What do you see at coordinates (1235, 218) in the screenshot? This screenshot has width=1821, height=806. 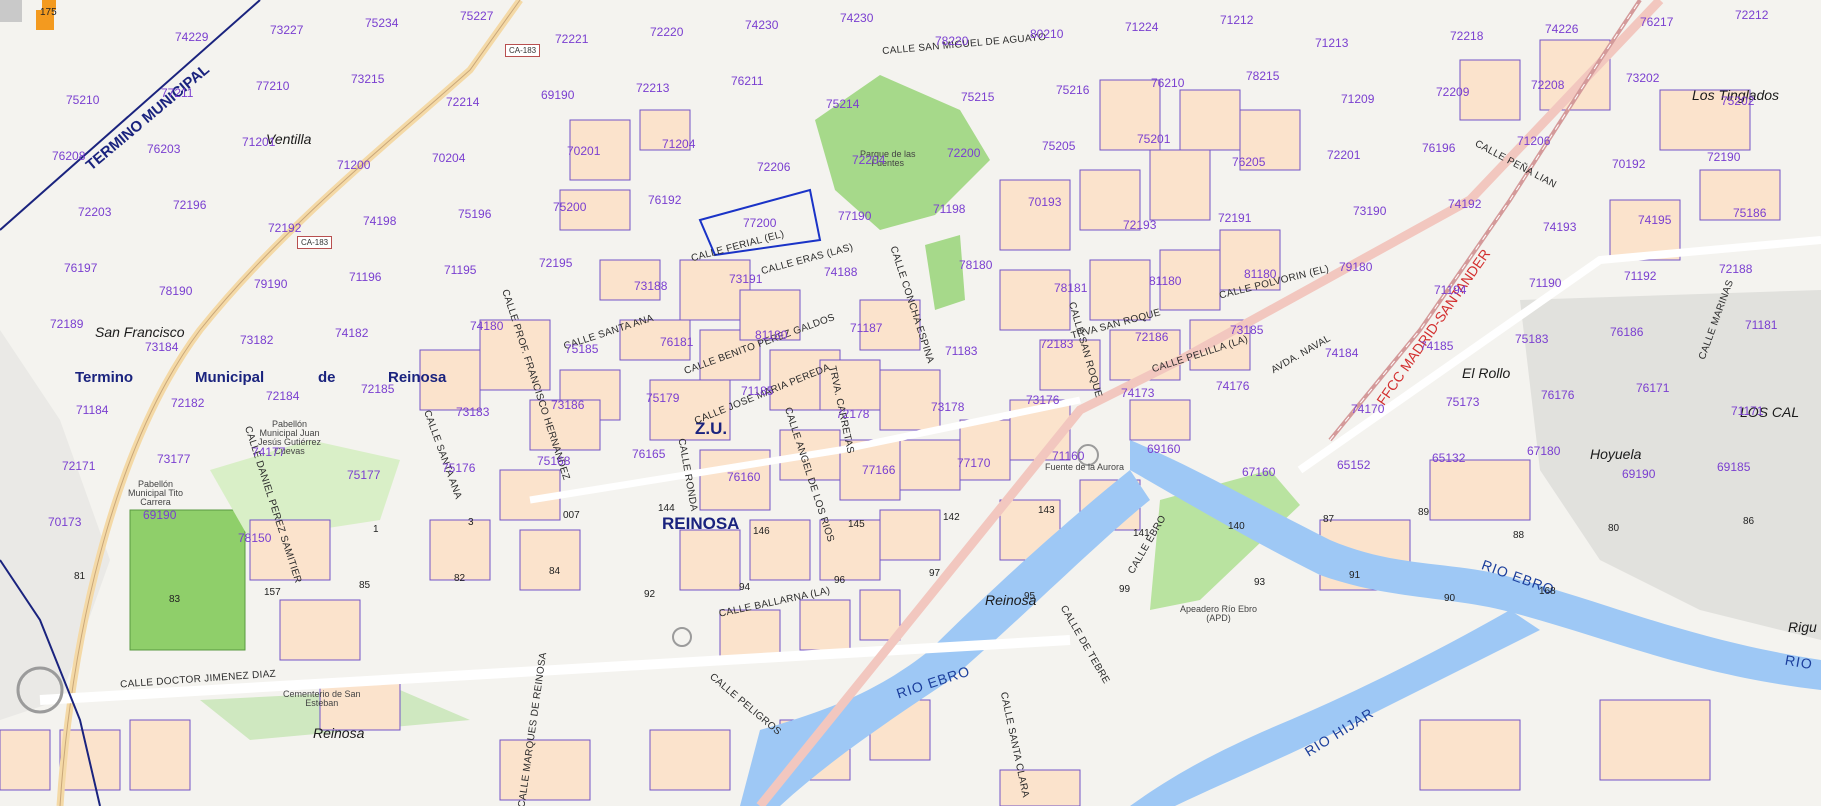 I see `parcel-number: 72191` at bounding box center [1235, 218].